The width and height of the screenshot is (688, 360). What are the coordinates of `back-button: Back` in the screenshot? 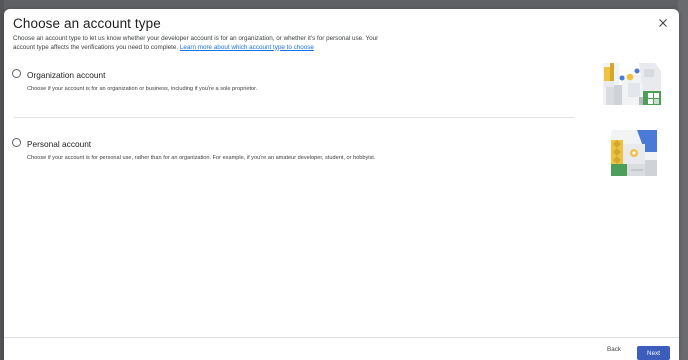 It's located at (614, 349).